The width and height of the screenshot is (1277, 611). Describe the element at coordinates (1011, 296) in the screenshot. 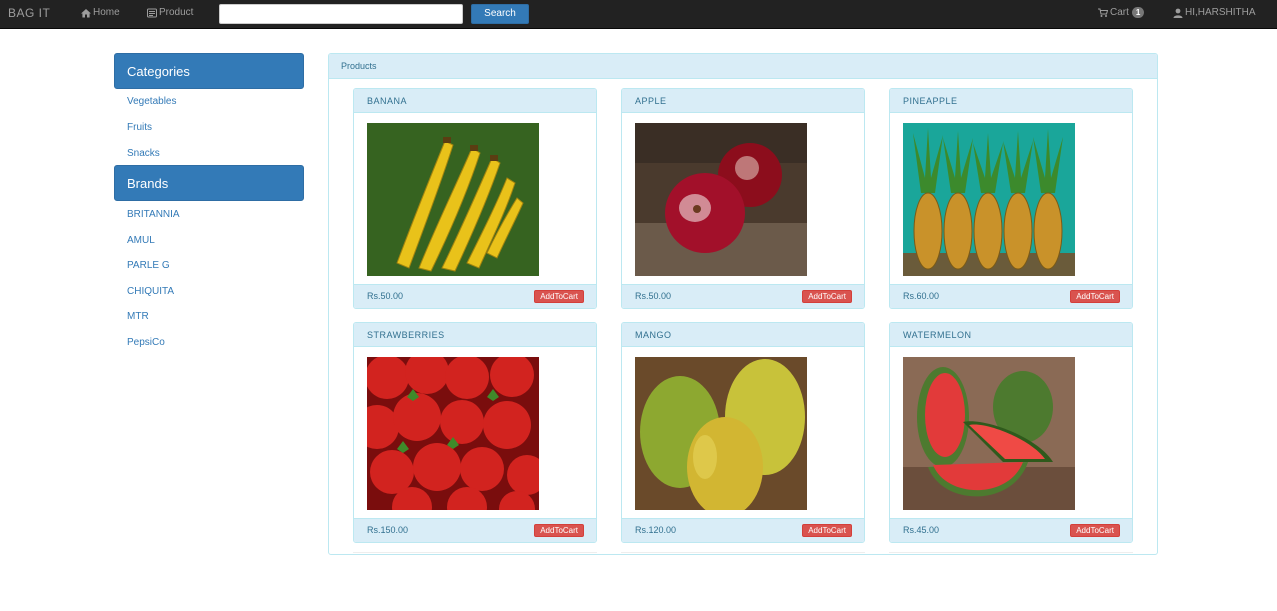

I see `product-card-footer: Rs.60.00 AddToCart` at that location.